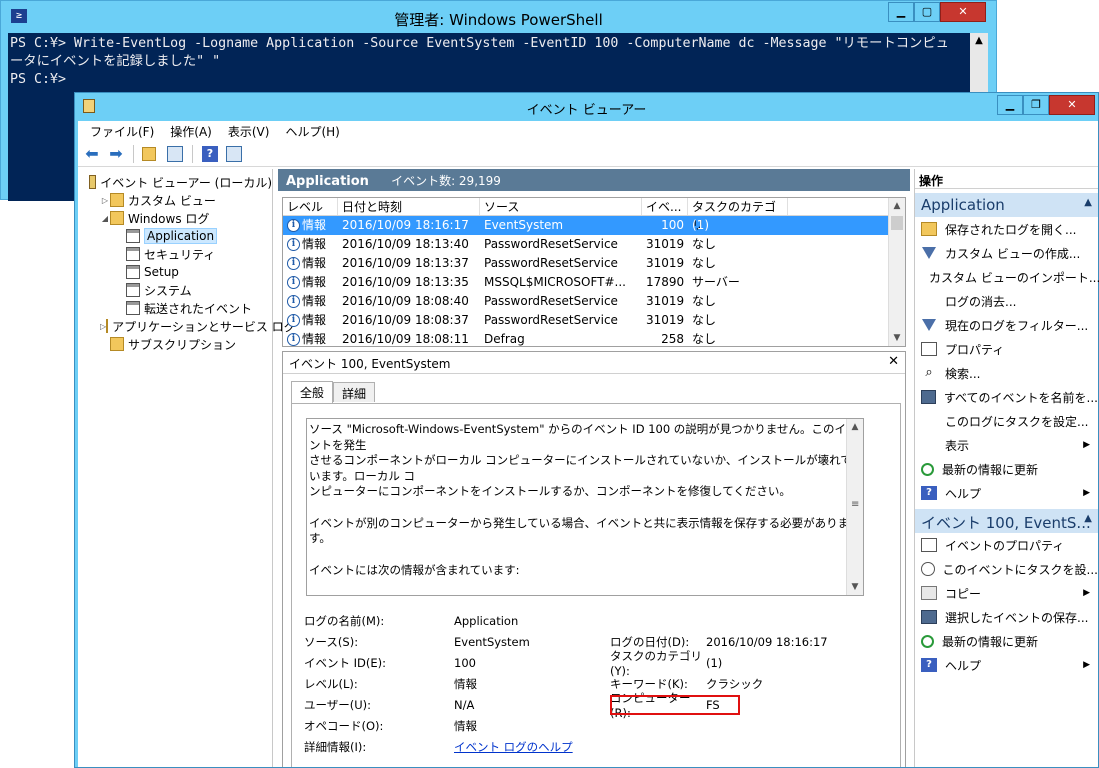 The width and height of the screenshot is (1099, 768). Describe the element at coordinates (175, 290) in the screenshot. I see `tree-node: システム` at that location.